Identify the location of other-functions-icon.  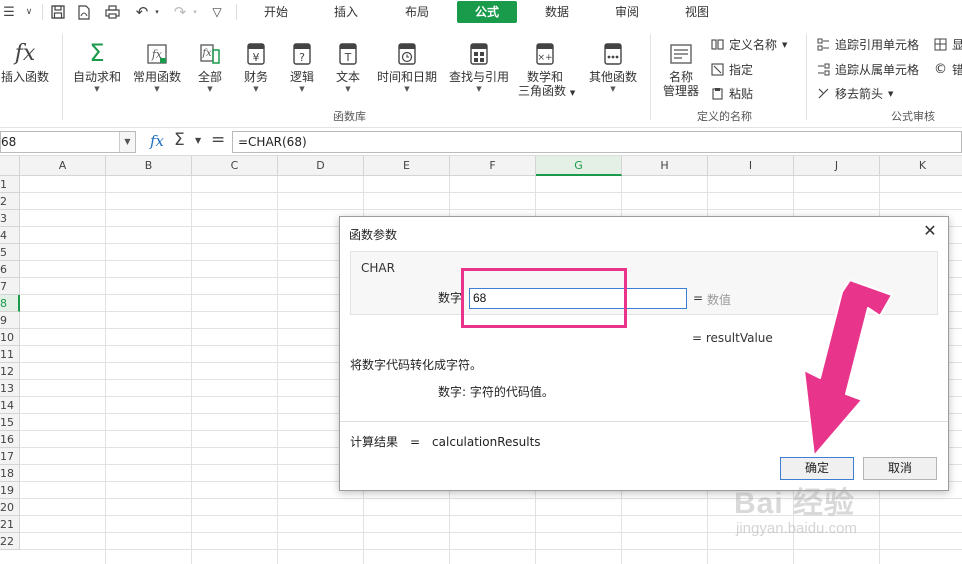
(613, 52).